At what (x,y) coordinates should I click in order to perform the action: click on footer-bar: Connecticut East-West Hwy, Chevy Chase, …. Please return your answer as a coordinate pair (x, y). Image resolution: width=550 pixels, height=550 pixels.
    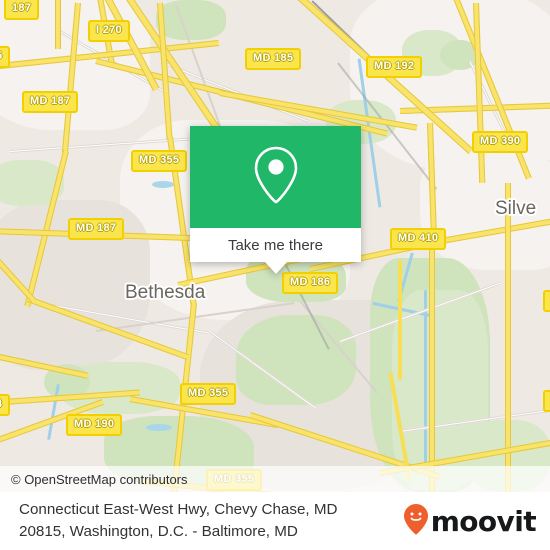
    Looking at the image, I should click on (275, 521).